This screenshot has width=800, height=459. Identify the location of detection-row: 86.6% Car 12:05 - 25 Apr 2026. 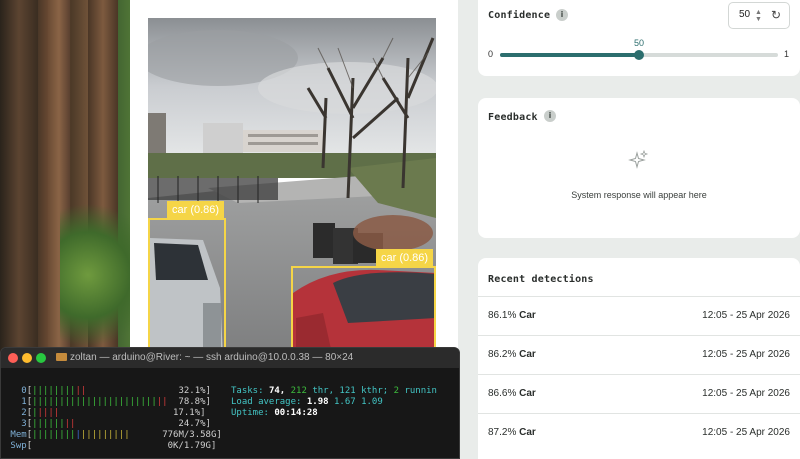
(639, 393).